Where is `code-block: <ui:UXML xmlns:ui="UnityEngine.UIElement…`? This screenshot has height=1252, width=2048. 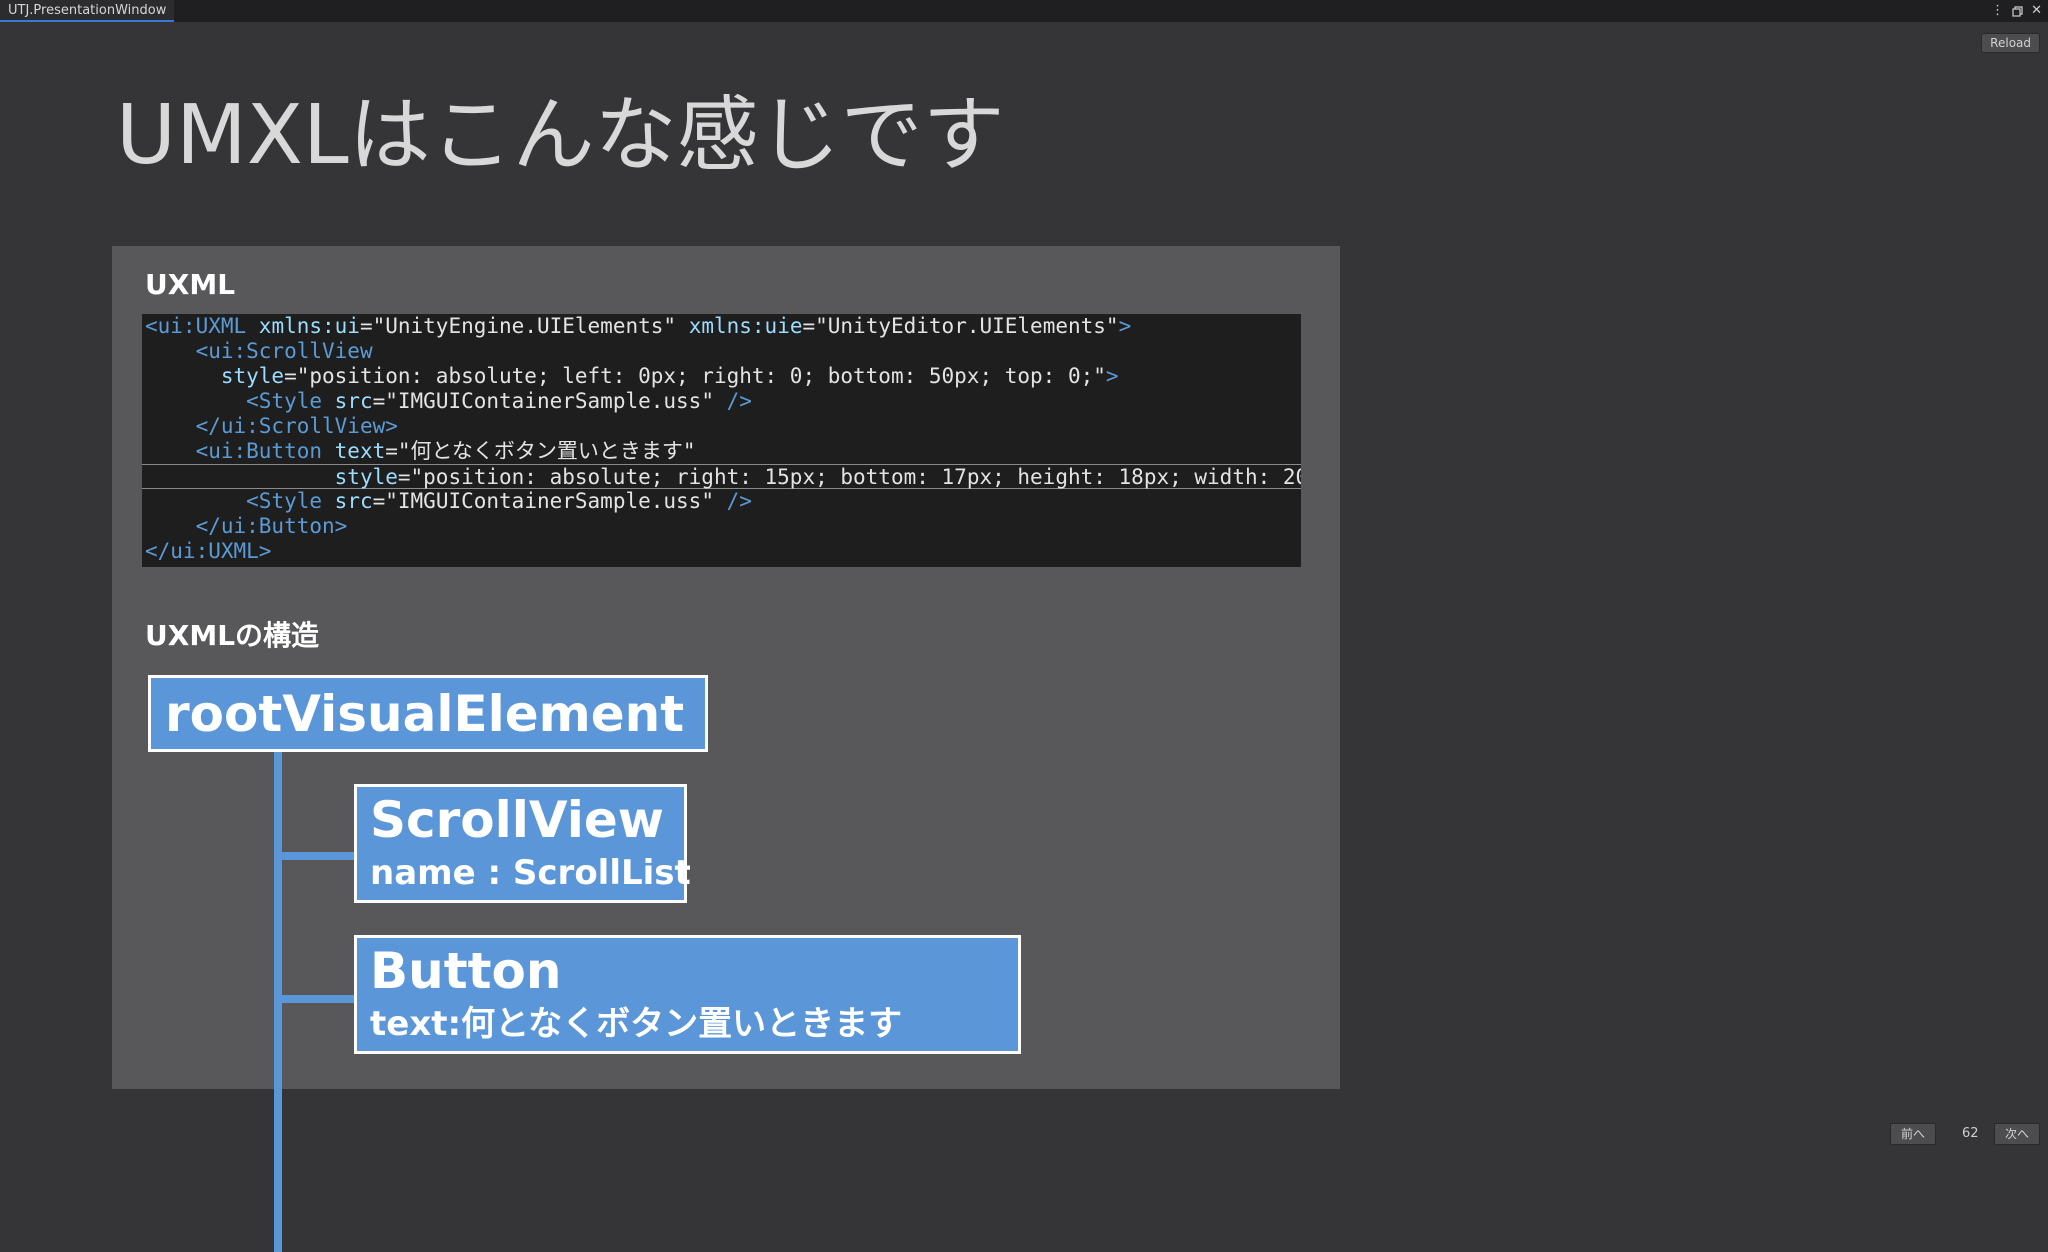
code-block: <ui:UXML xmlns:ui="UnityEngine.UIElement… is located at coordinates (721, 440).